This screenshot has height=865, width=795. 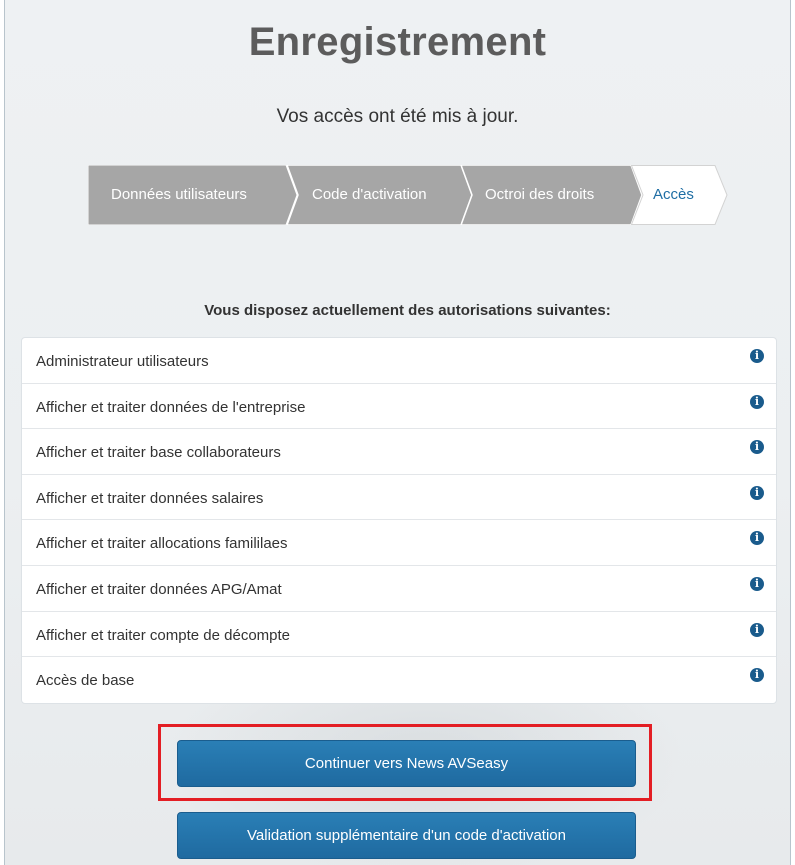 What do you see at coordinates (399, 680) in the screenshot?
I see `list-item: Accès de base i` at bounding box center [399, 680].